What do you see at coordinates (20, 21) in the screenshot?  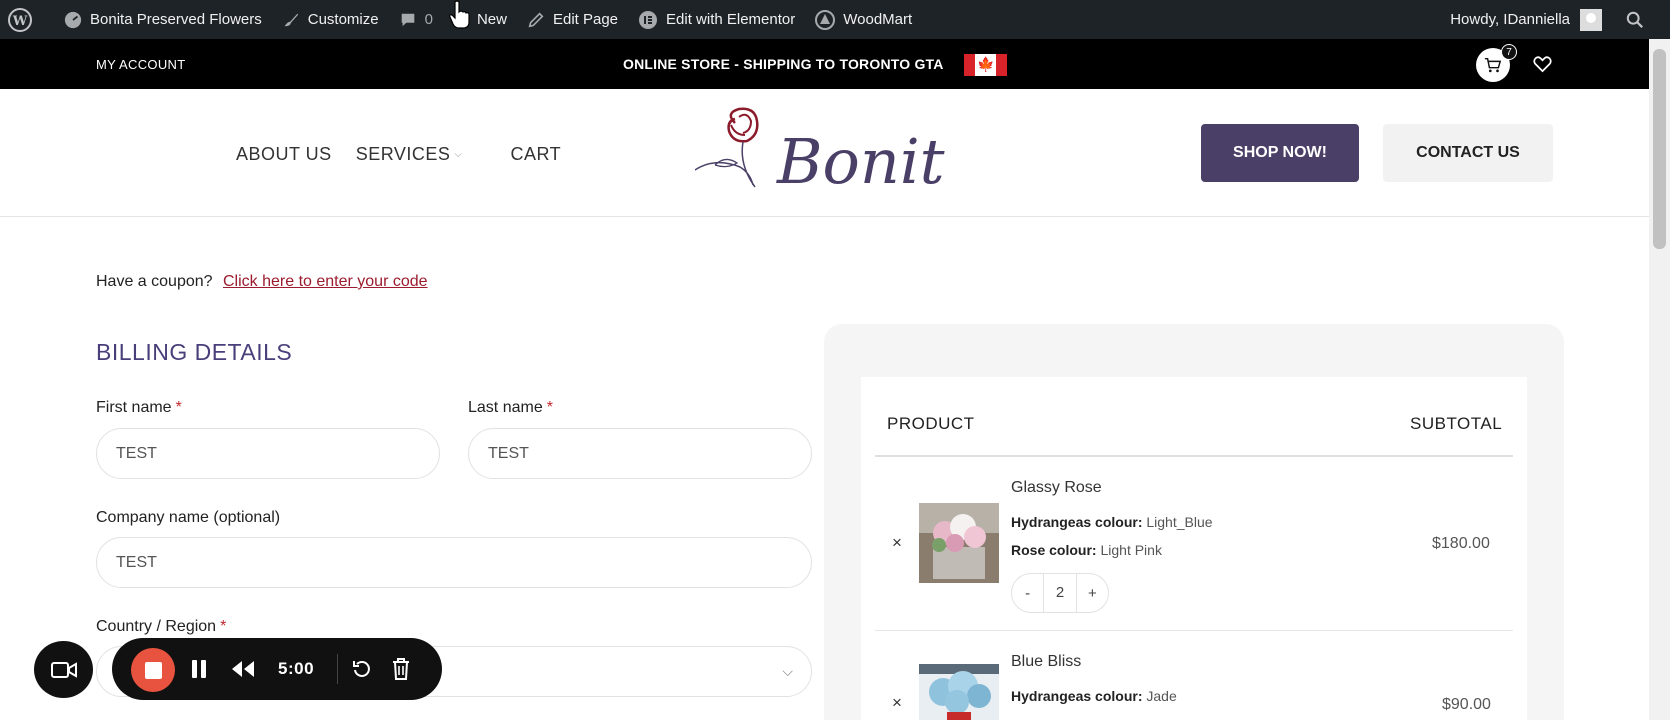 I see `svg-text: W` at bounding box center [20, 21].